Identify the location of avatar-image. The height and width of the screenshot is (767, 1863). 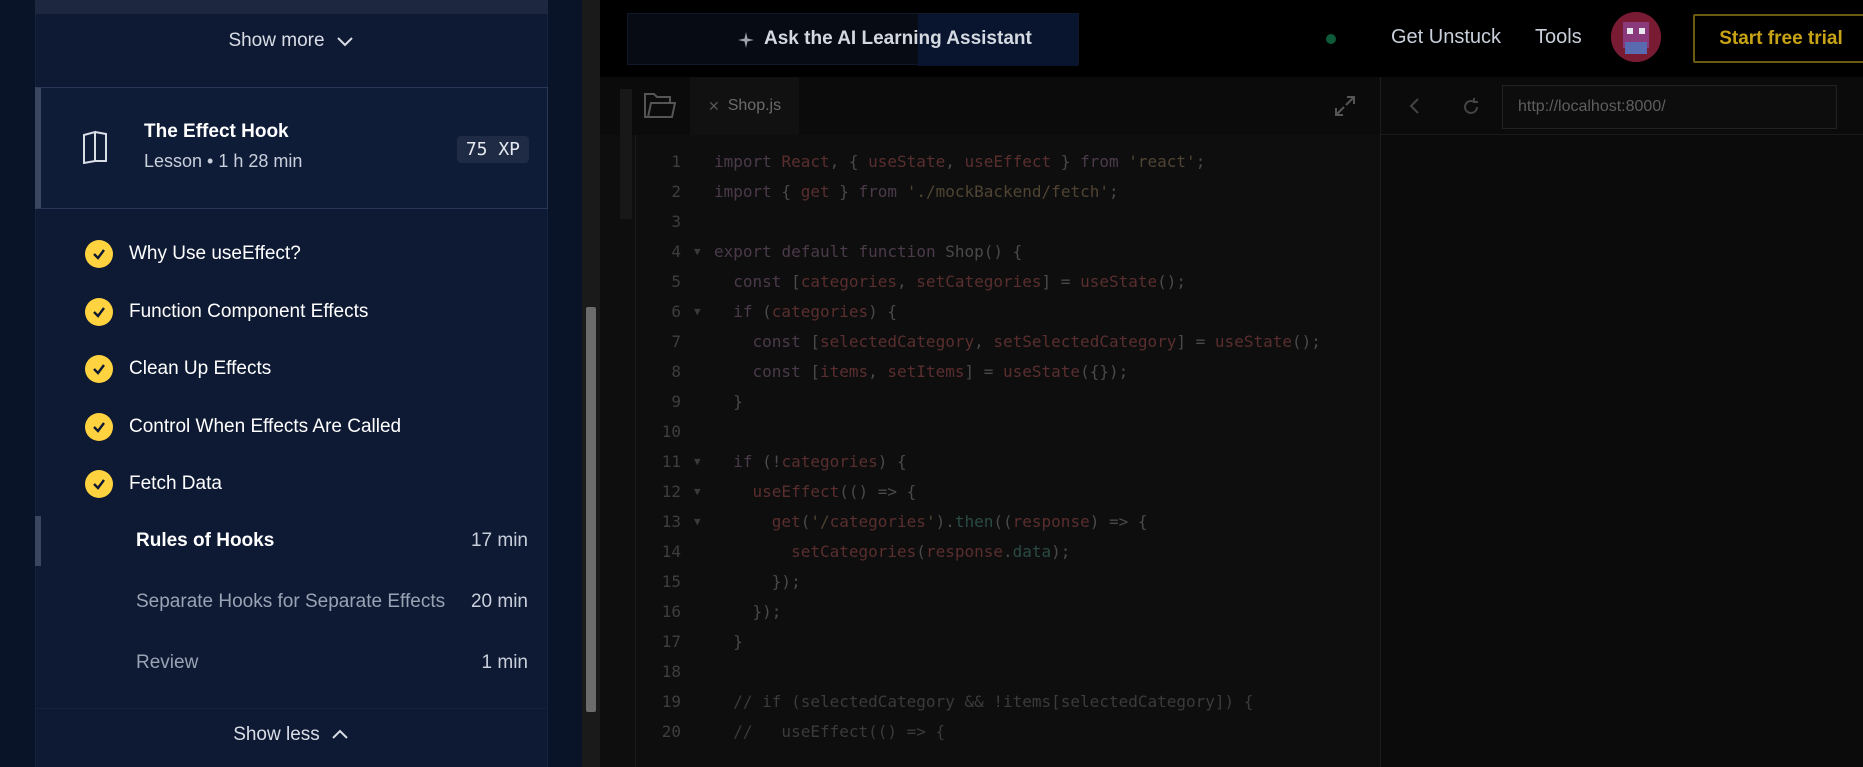
(1636, 37).